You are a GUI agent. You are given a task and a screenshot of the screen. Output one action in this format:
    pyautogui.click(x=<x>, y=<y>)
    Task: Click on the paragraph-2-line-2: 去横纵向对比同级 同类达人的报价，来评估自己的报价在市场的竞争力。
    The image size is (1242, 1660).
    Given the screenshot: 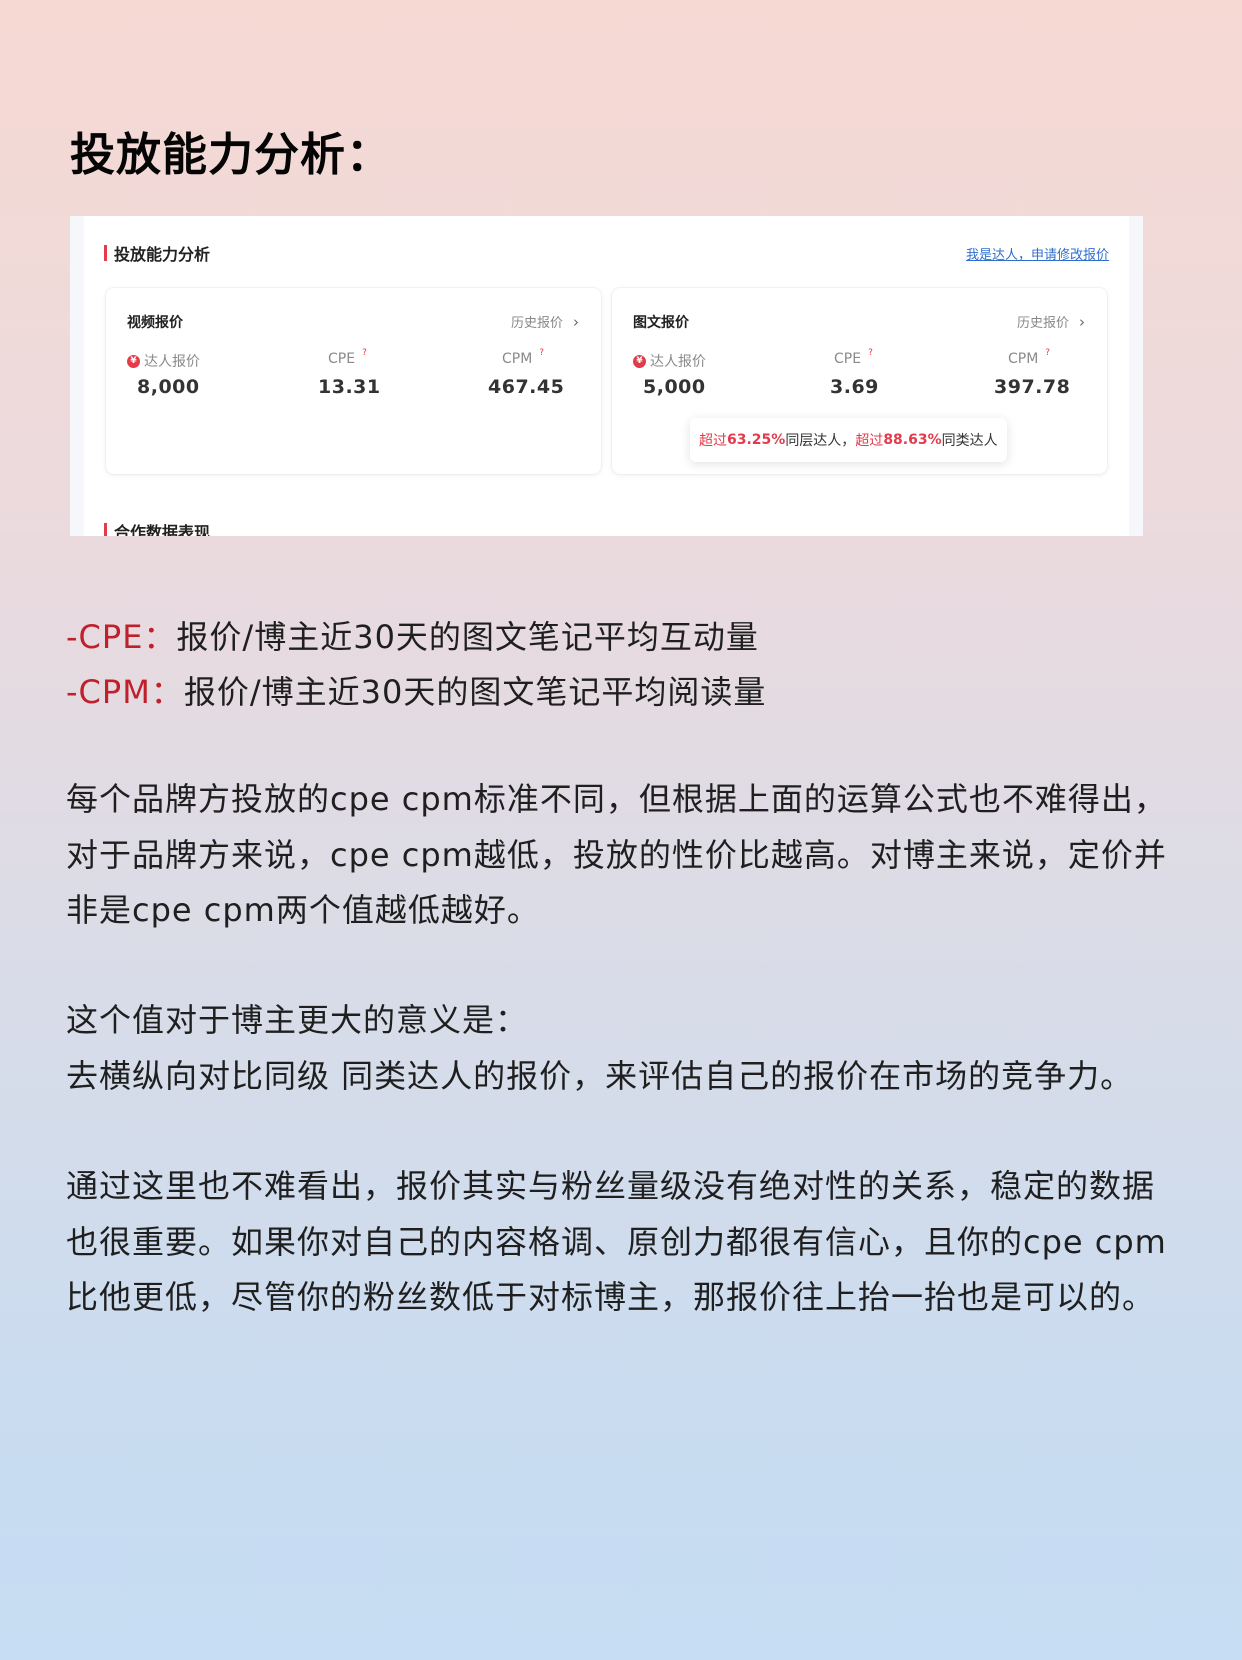 What is the action you would take?
    pyautogui.click(x=600, y=1075)
    